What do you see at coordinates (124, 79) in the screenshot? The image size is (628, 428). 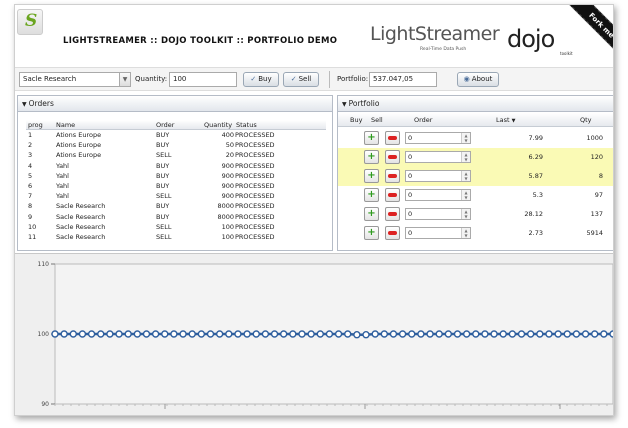 I see `chevron-down-icon: ▼` at bounding box center [124, 79].